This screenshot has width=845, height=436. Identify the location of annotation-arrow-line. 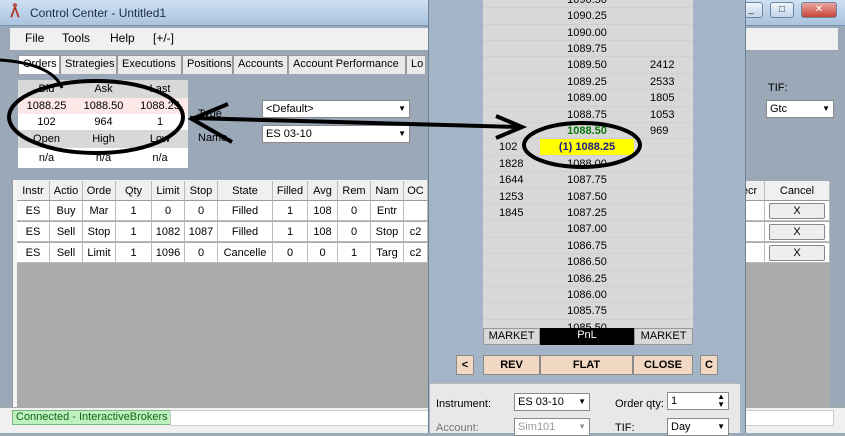
(355, 122).